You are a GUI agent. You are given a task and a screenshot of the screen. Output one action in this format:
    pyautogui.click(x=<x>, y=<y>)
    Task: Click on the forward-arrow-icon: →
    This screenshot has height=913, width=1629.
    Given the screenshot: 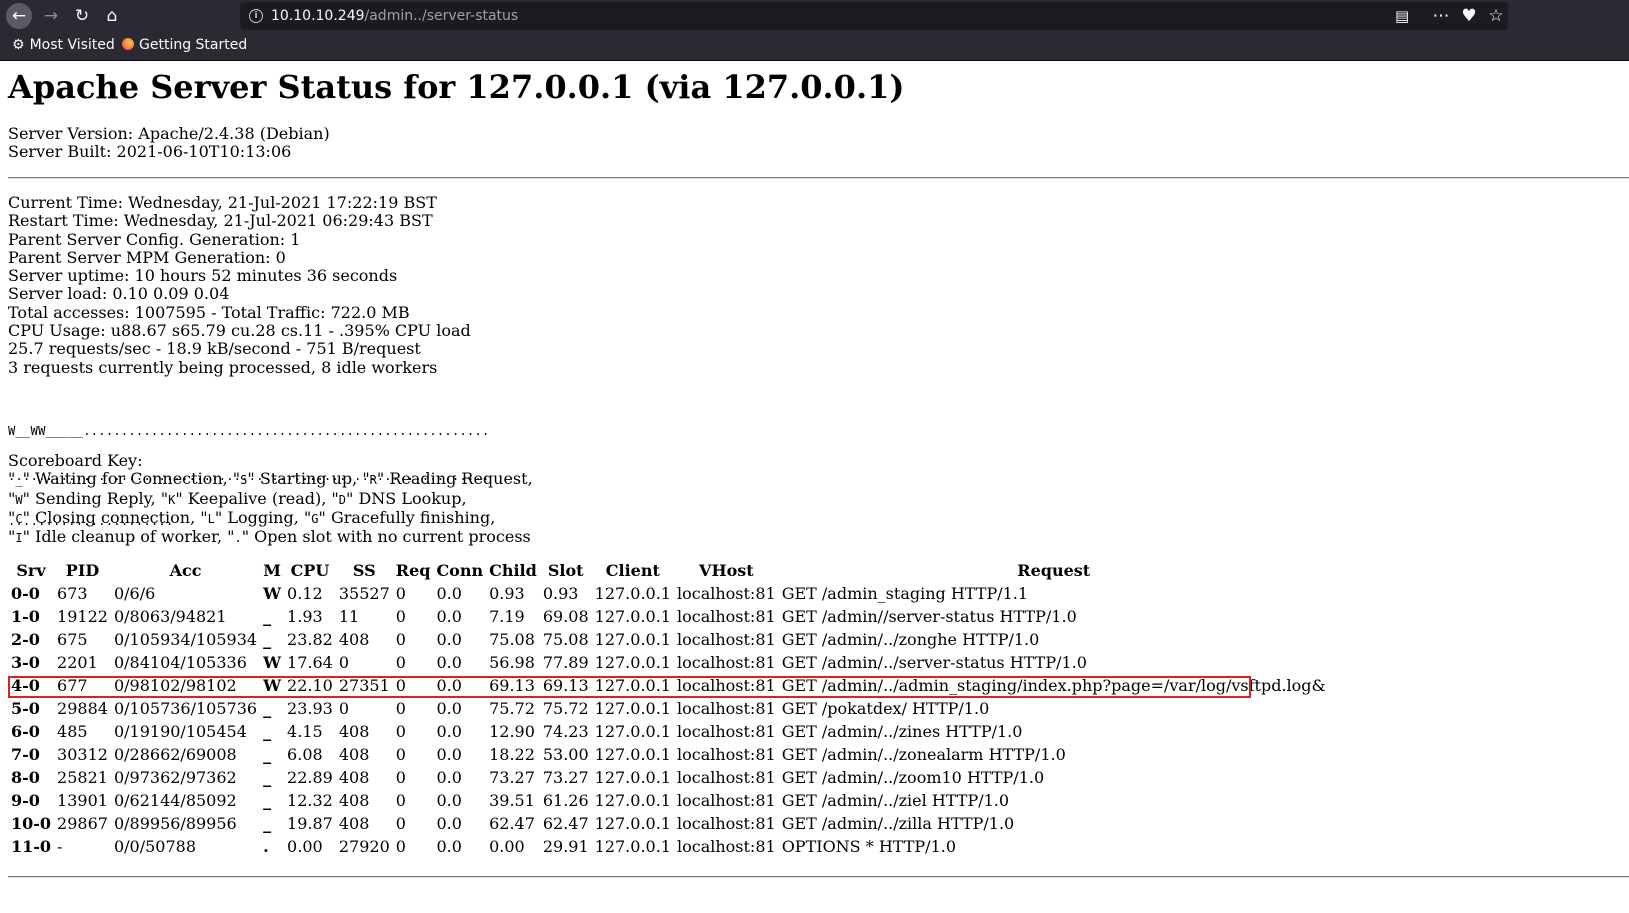 What is the action you would take?
    pyautogui.click(x=51, y=16)
    